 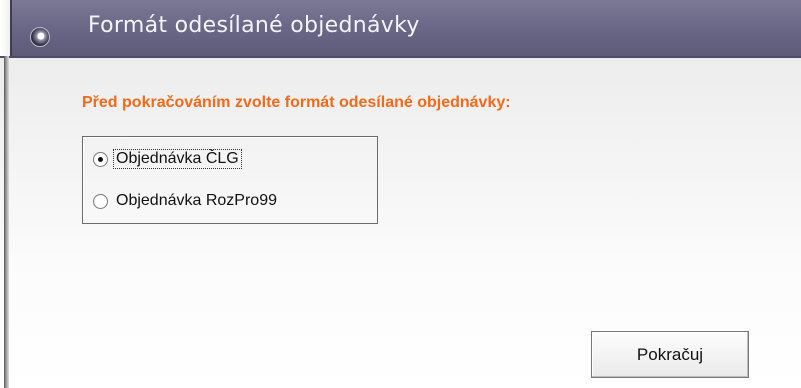 I want to click on disc-icon, so click(x=40, y=37).